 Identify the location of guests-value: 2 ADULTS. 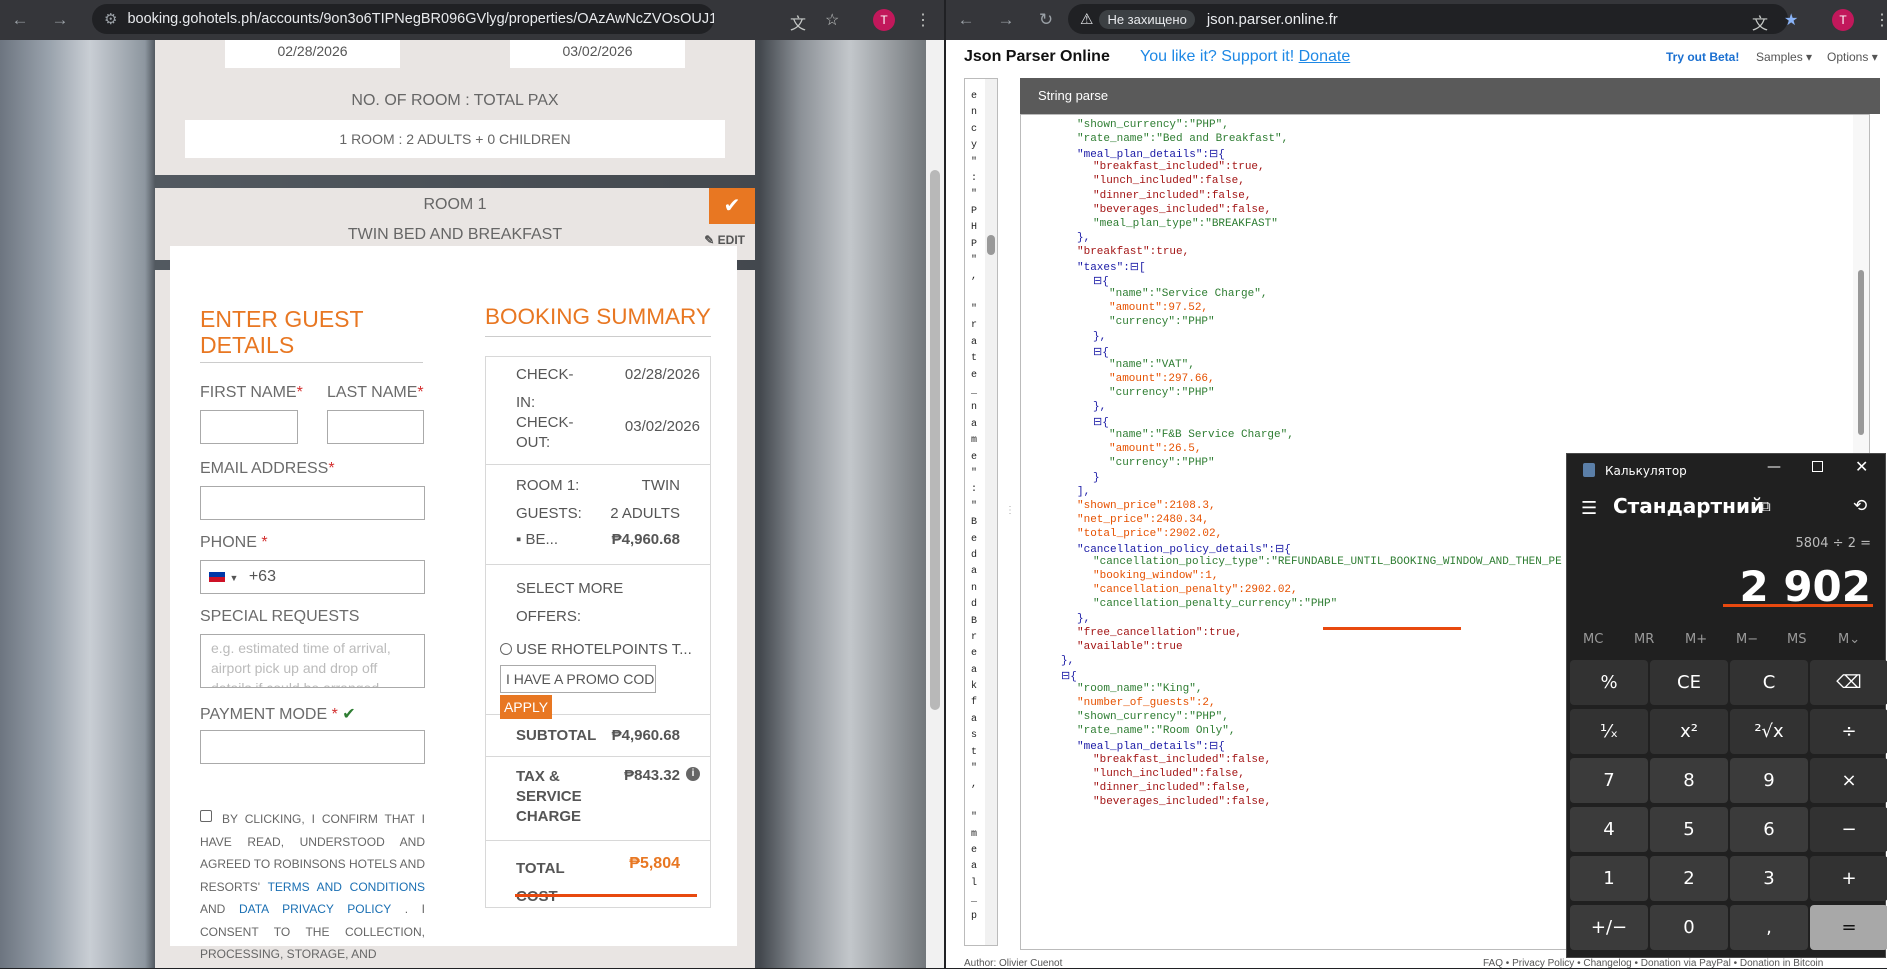
(645, 513).